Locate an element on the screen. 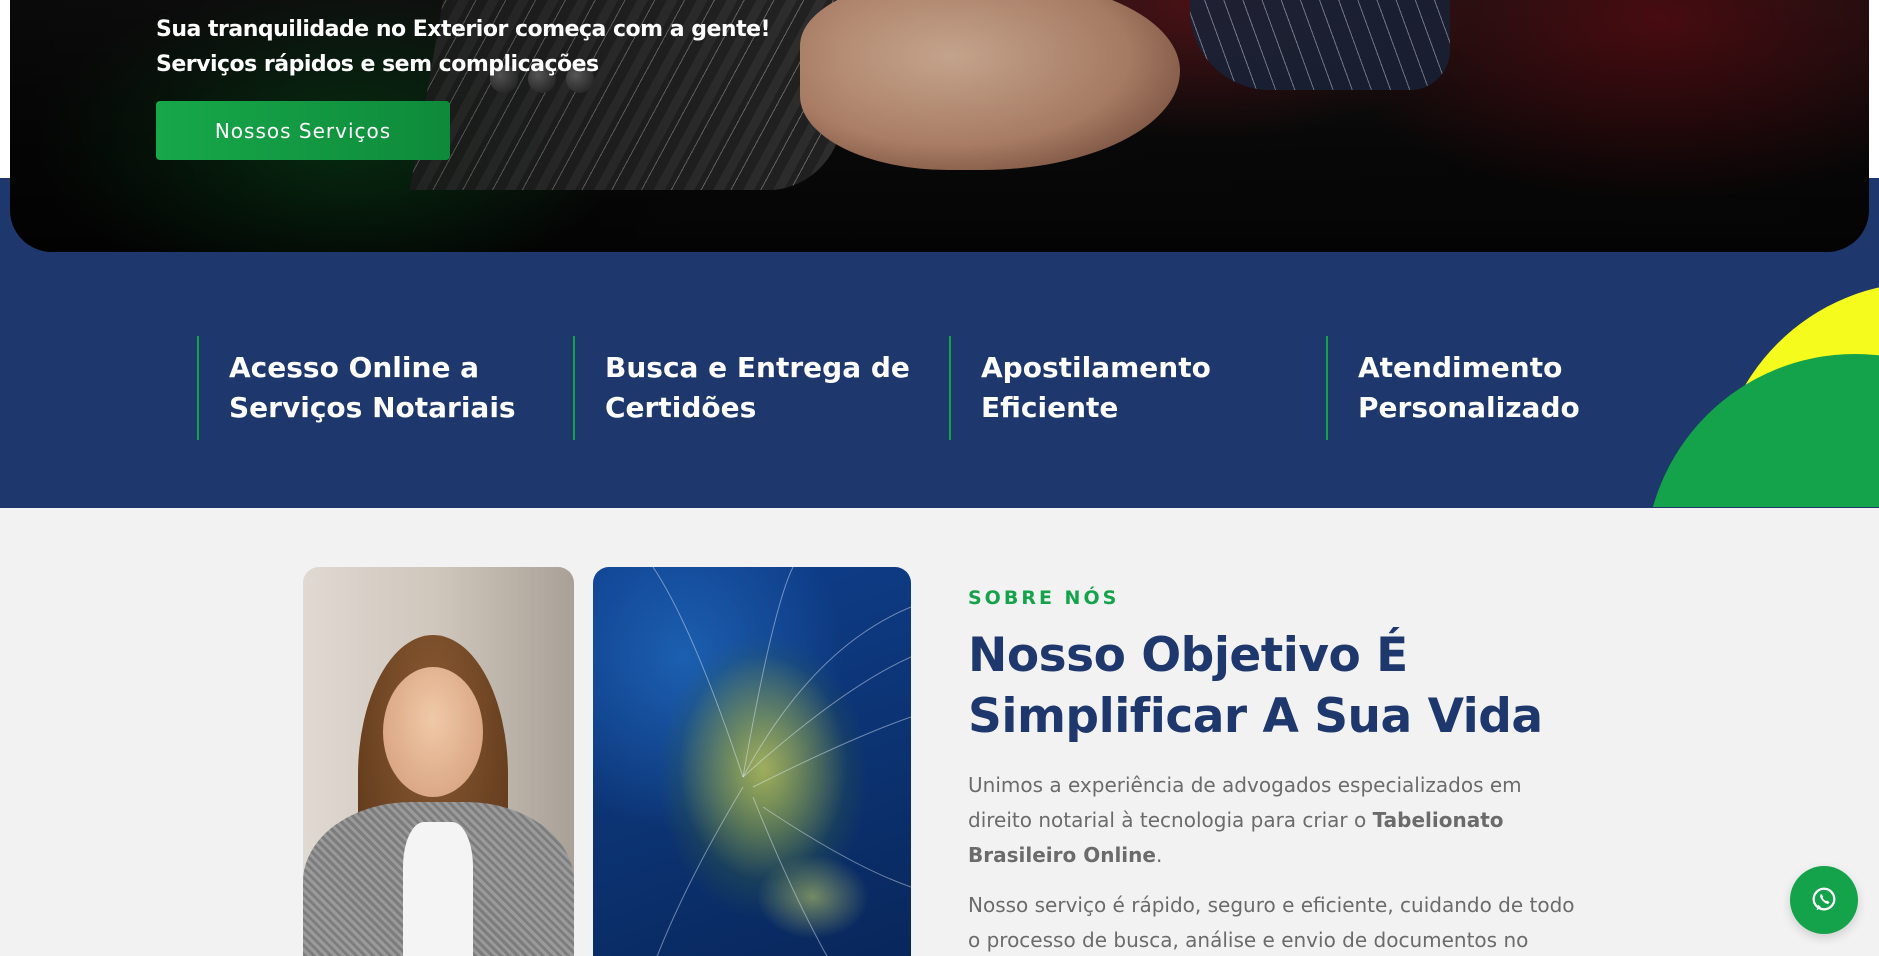 This screenshot has width=1879, height=956. services-button: Nossos Serviços is located at coordinates (303, 130).